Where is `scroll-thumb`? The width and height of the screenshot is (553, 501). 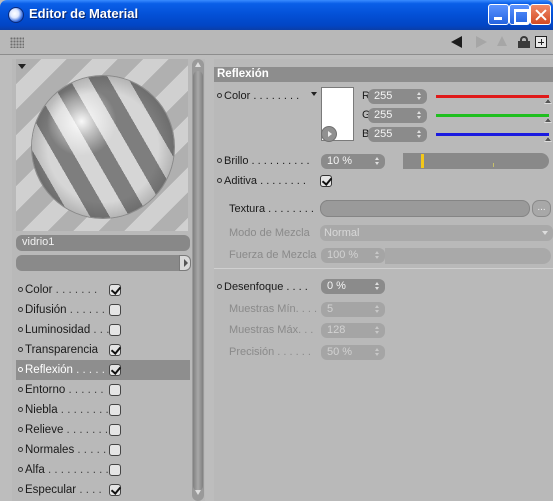 scroll-thumb is located at coordinates (198, 281).